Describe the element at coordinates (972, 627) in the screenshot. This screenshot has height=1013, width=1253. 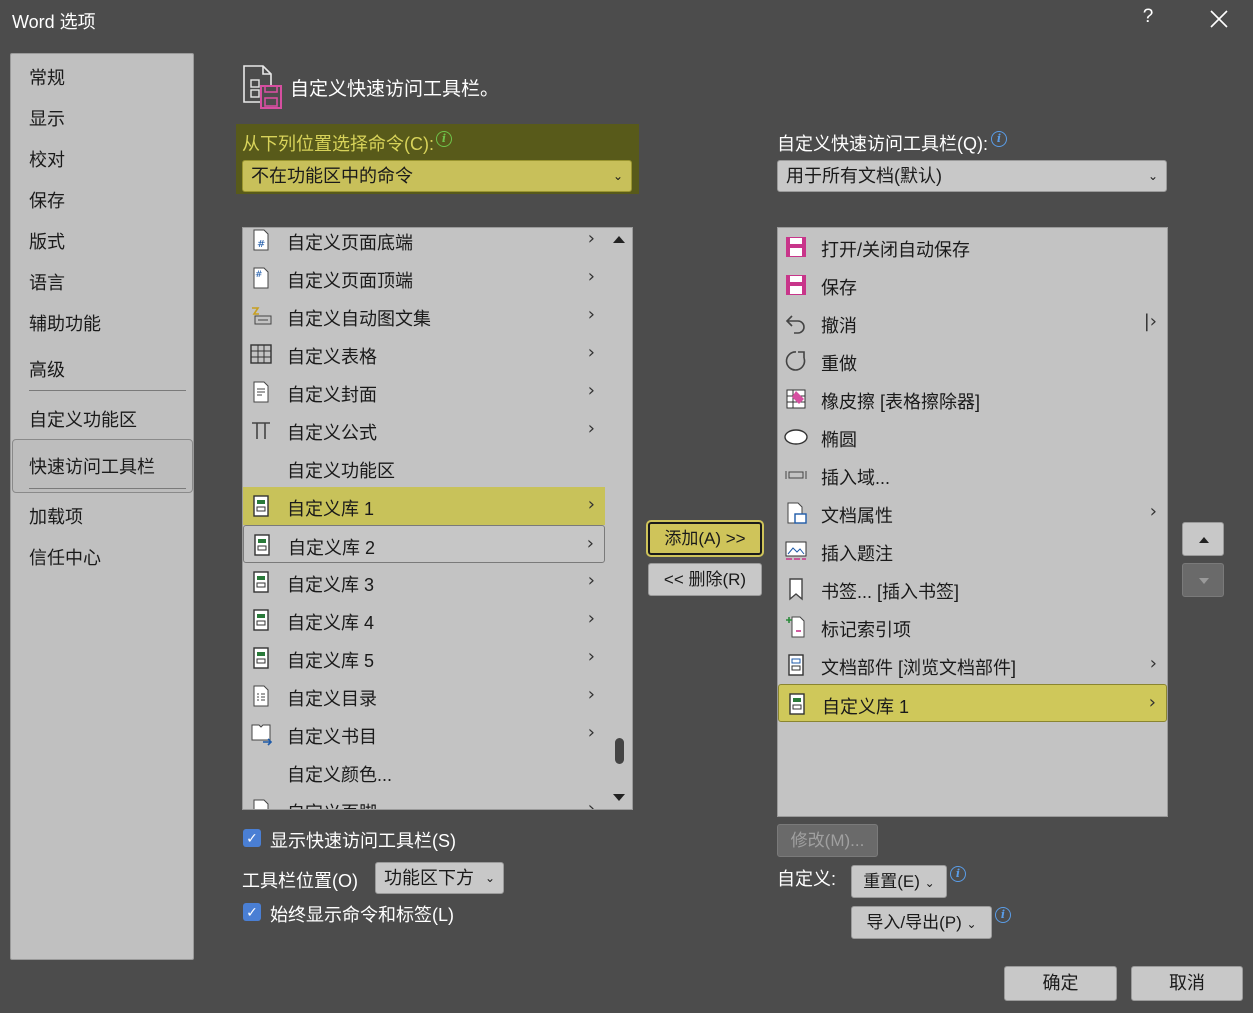
I see `qat-list-item: 标记索引项` at that location.